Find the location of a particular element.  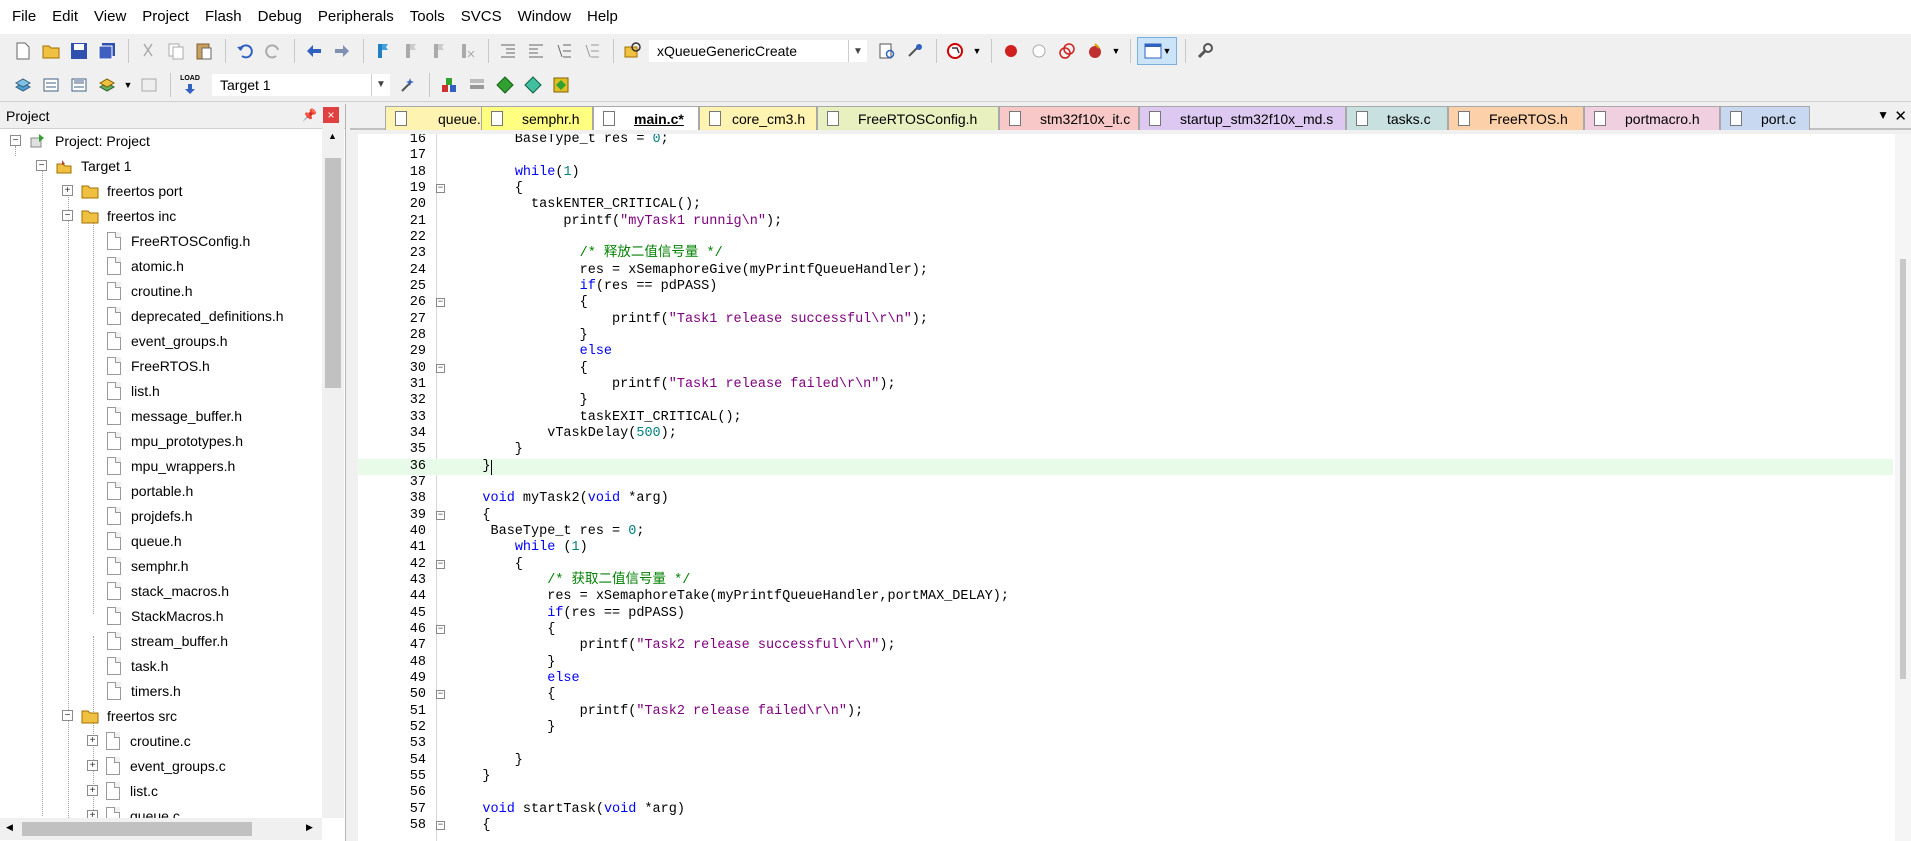

tab-list-dropdown-icon: ▼ is located at coordinates (1883, 115).